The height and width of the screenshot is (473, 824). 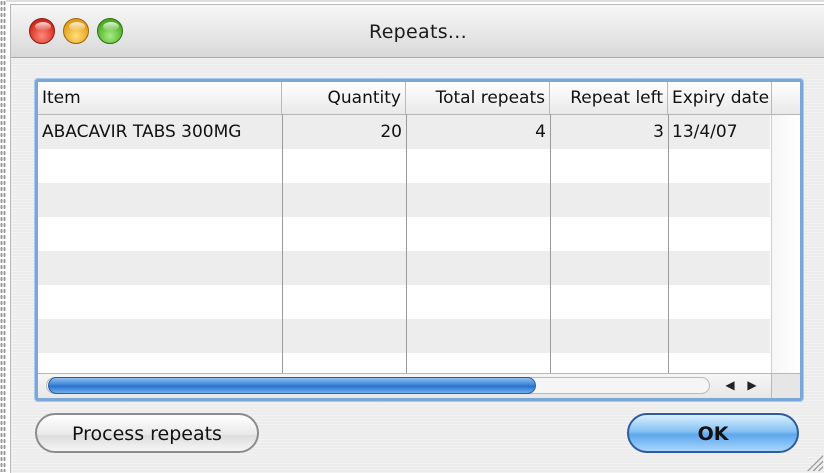 I want to click on ok-button: OK, so click(x=713, y=433).